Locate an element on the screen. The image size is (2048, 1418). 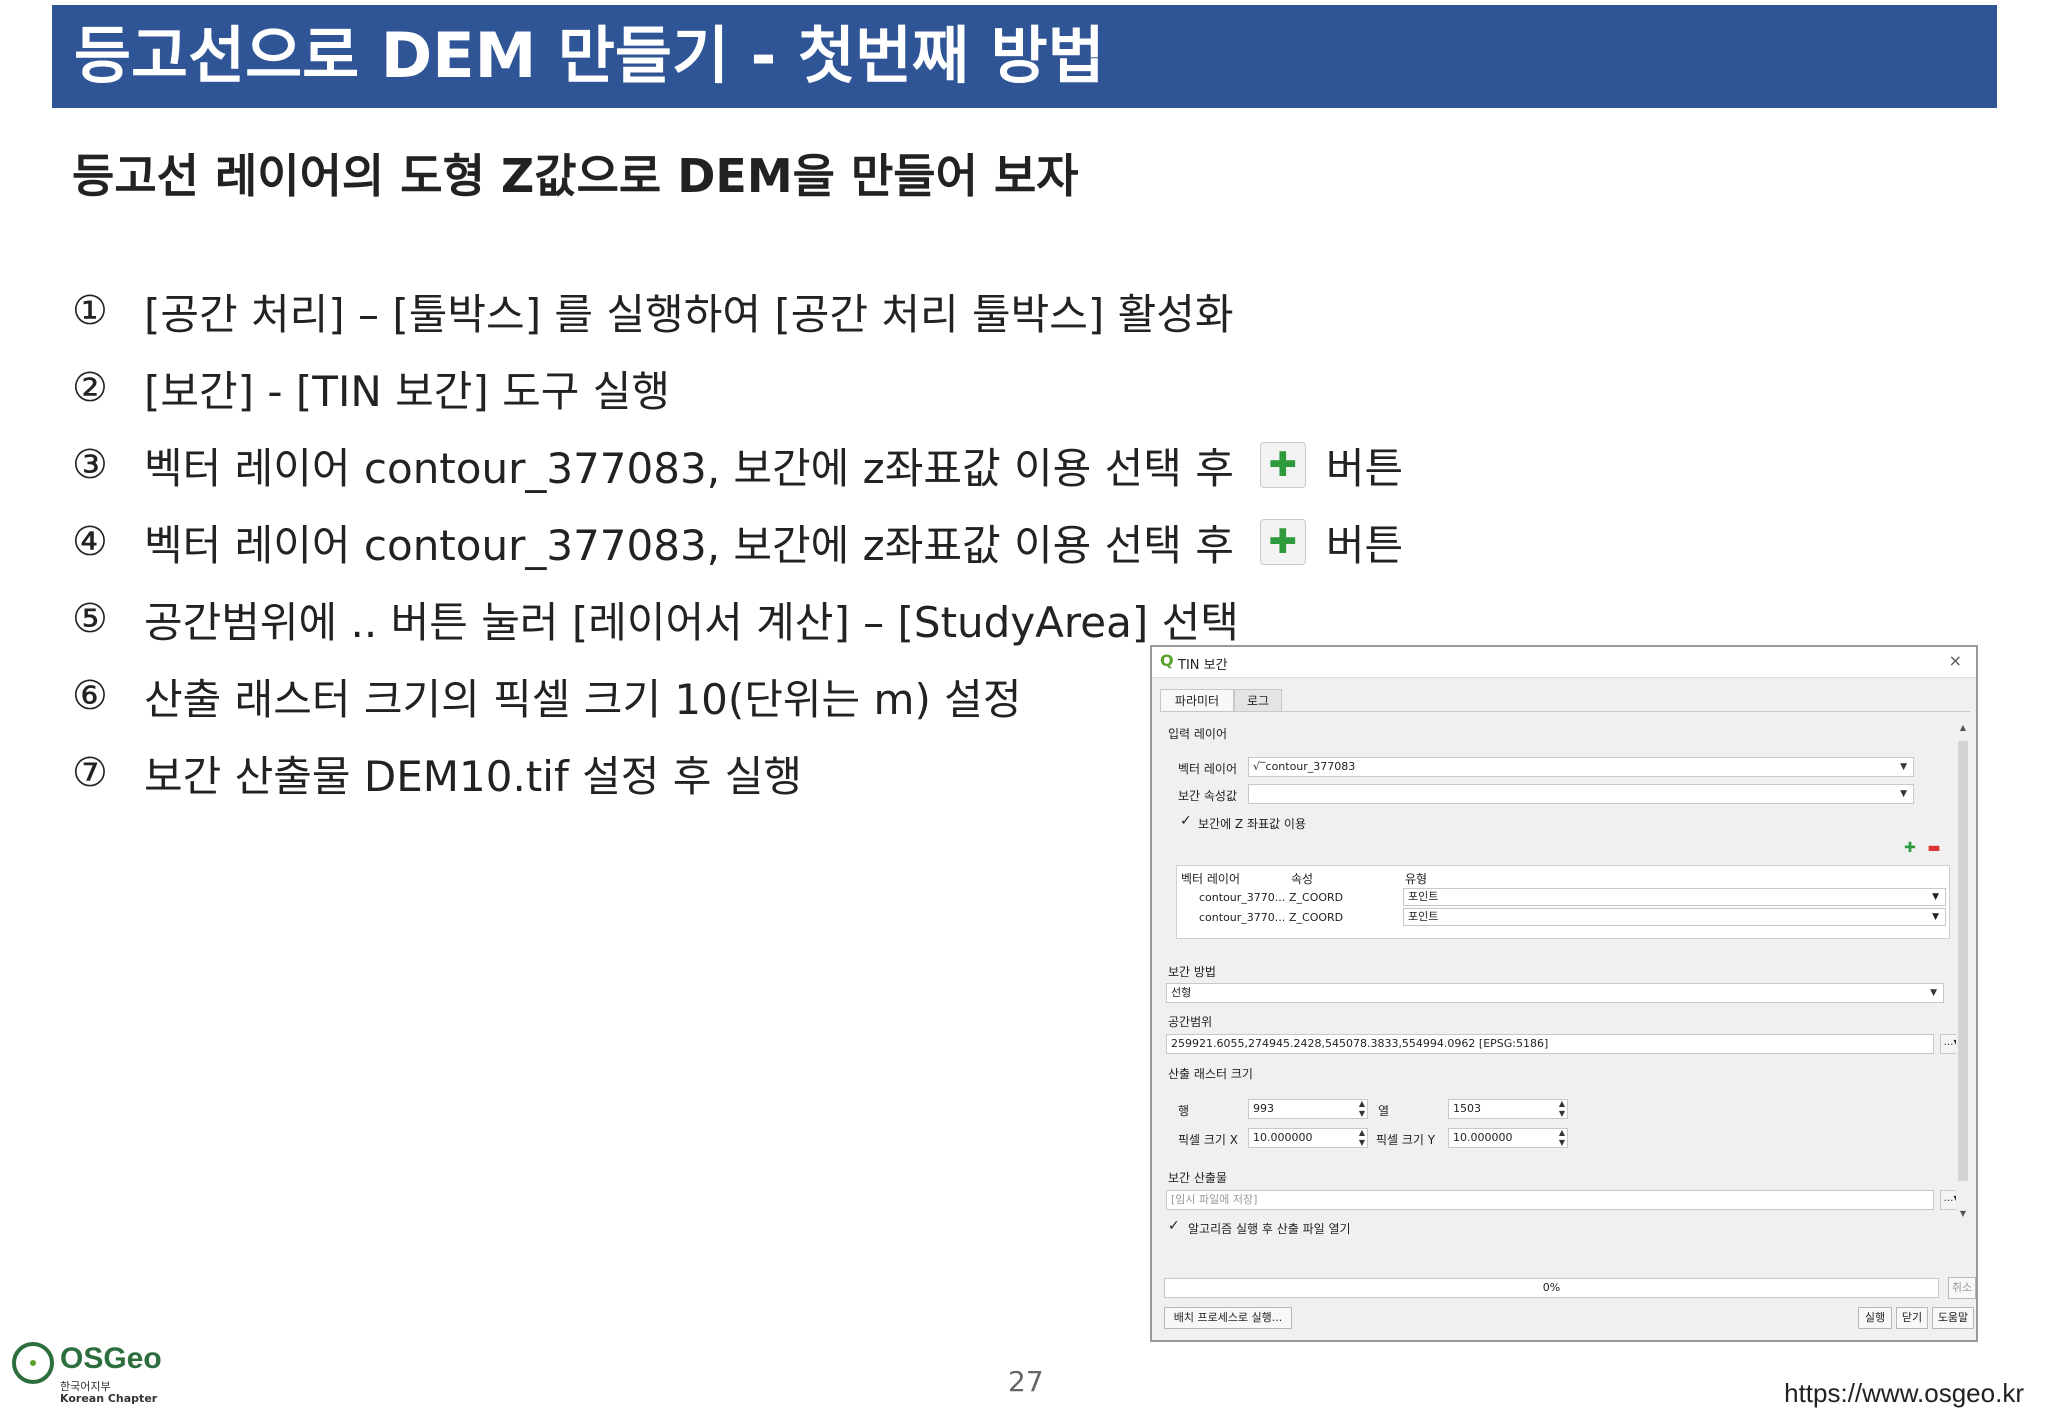
page-subtitle: 등고선 레이어의 도형 Z값으로 DEM을 만들어 보자 is located at coordinates (575, 176).